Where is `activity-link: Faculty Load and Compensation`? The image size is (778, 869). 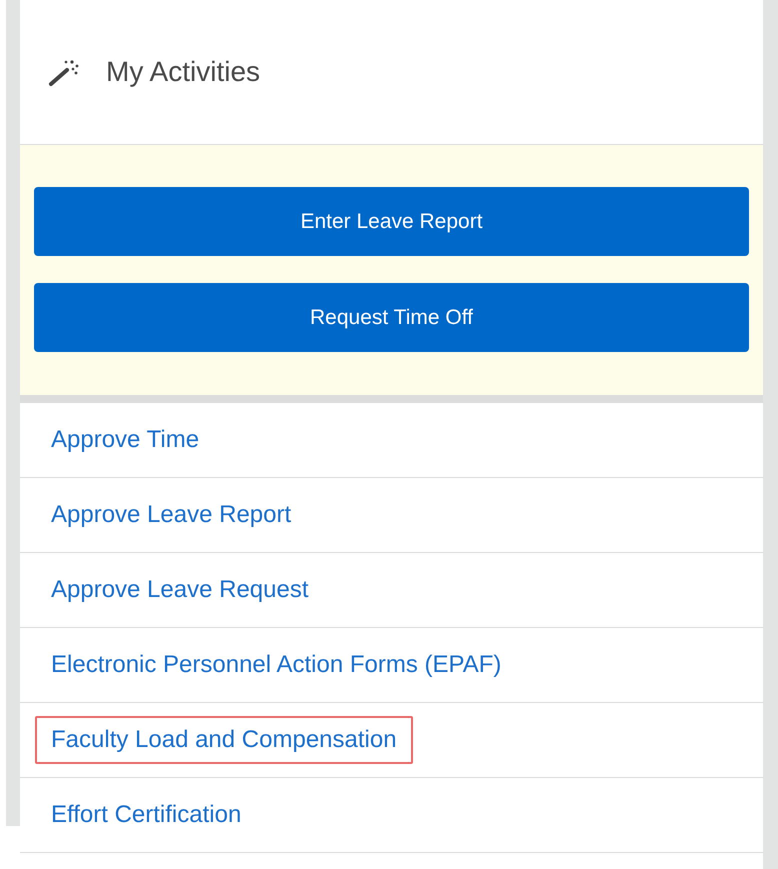 activity-link: Faculty Load and Compensation is located at coordinates (224, 740).